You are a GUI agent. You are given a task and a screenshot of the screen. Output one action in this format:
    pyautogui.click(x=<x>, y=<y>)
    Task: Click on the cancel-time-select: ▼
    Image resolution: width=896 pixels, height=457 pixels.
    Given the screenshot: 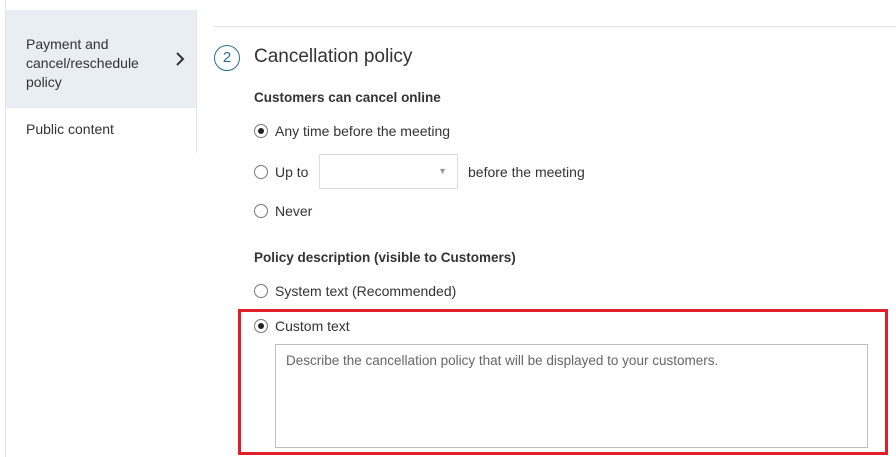 What is the action you would take?
    pyautogui.click(x=388, y=171)
    